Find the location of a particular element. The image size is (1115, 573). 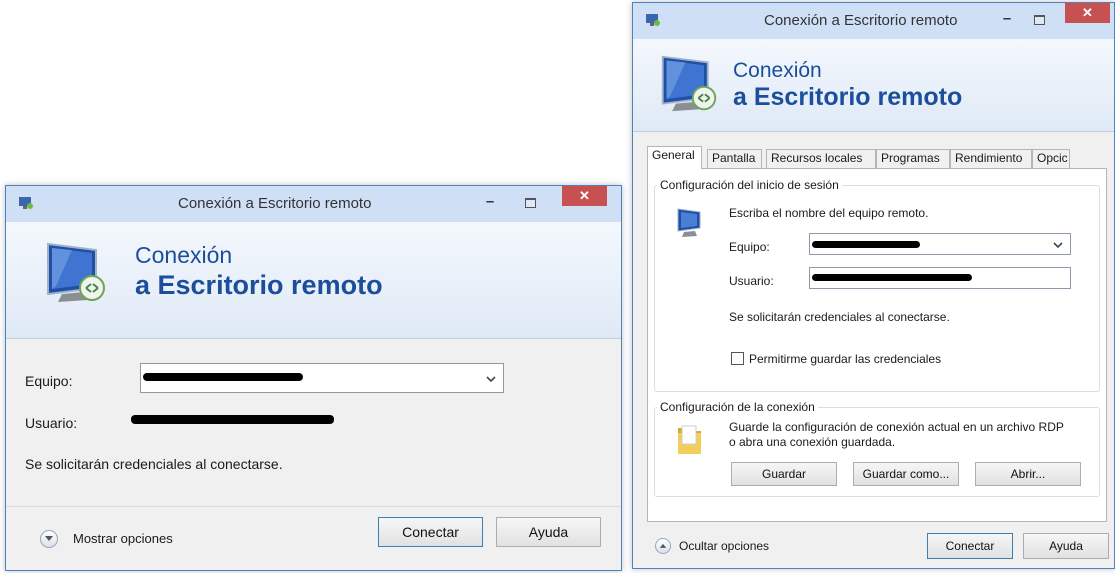

tab-programas: Programas is located at coordinates (913, 158).